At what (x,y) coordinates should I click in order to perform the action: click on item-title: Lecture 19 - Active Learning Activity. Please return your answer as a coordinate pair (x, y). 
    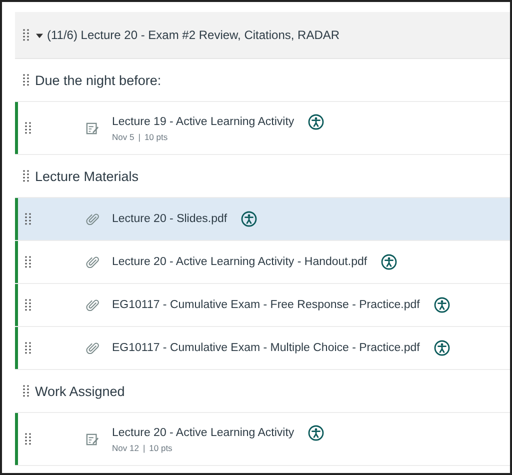
    Looking at the image, I should click on (203, 122).